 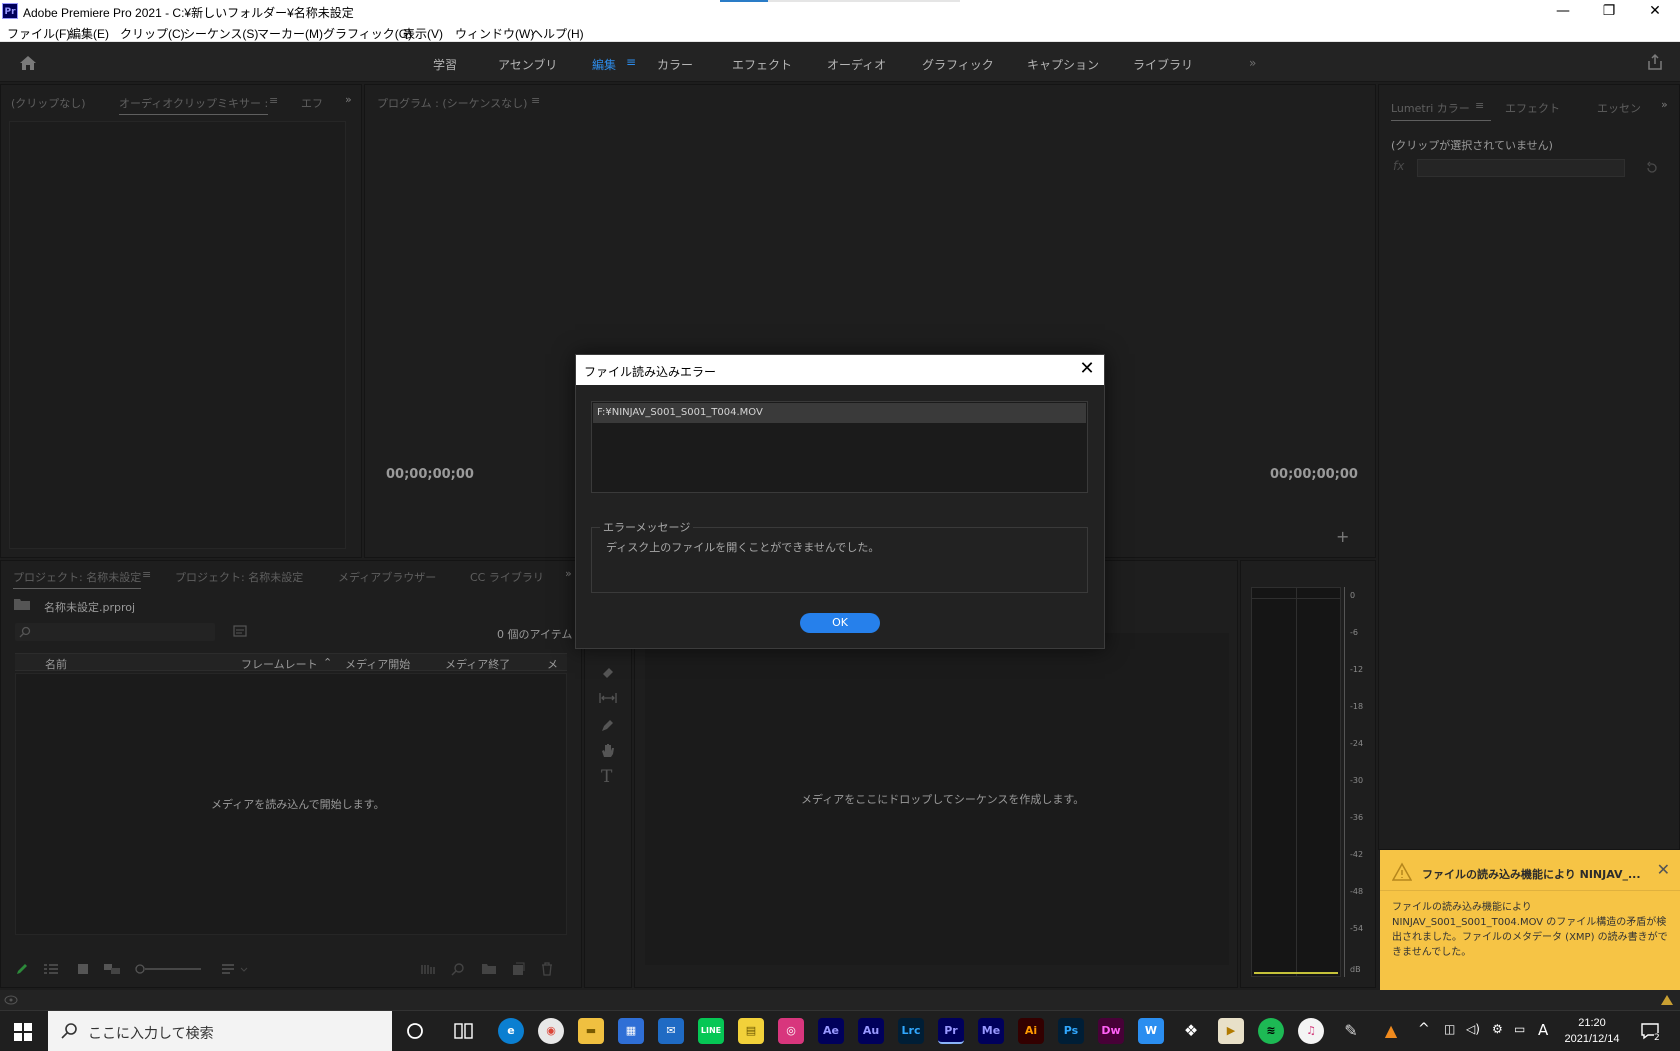 I want to click on column-media-start: メディア開始, so click(x=377, y=664).